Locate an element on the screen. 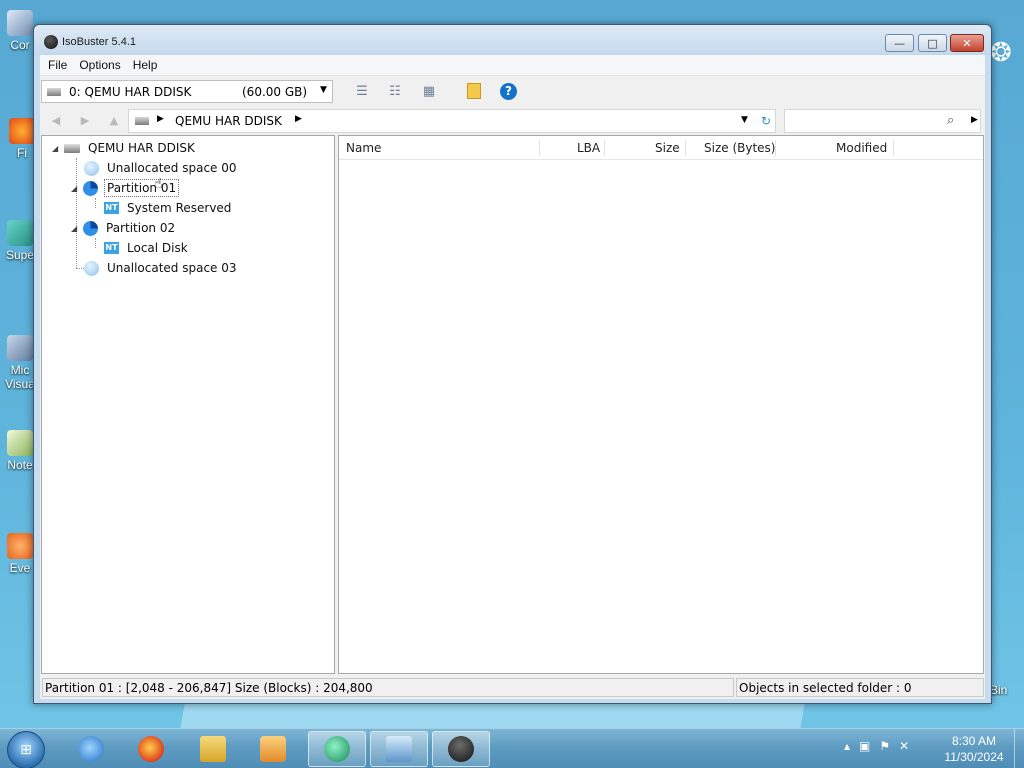  tree-item-label: Local Disk is located at coordinates (157, 248).